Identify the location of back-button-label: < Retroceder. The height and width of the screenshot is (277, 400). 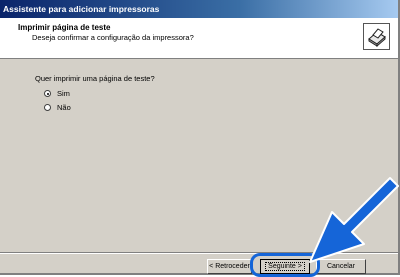
(229, 266).